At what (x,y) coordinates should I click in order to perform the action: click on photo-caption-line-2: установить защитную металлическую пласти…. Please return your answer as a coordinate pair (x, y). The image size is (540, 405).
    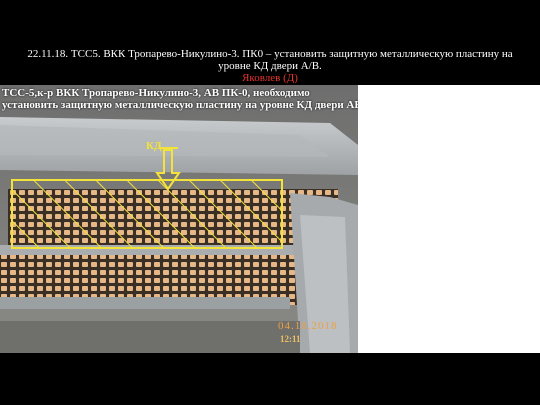
    Looking at the image, I should click on (180, 105).